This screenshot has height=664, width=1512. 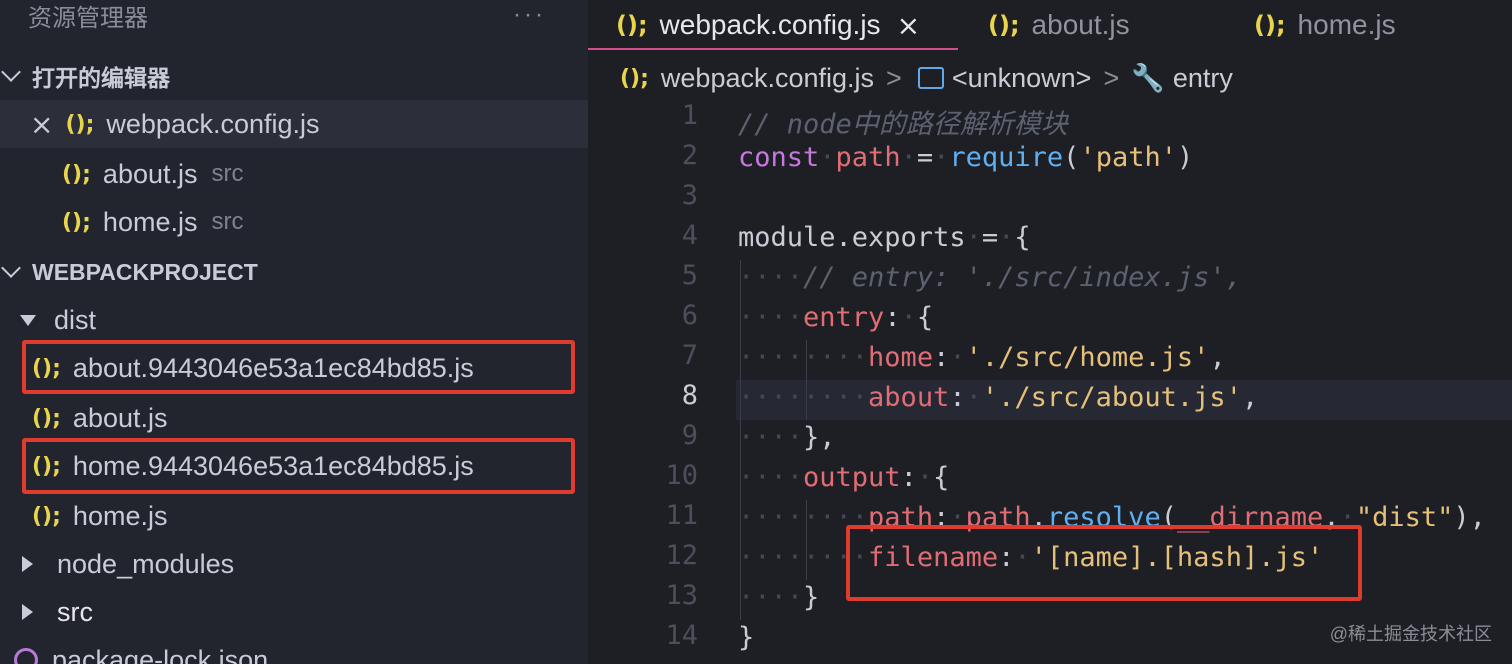 What do you see at coordinates (150, 221) in the screenshot?
I see `open-editor-name: home.js` at bounding box center [150, 221].